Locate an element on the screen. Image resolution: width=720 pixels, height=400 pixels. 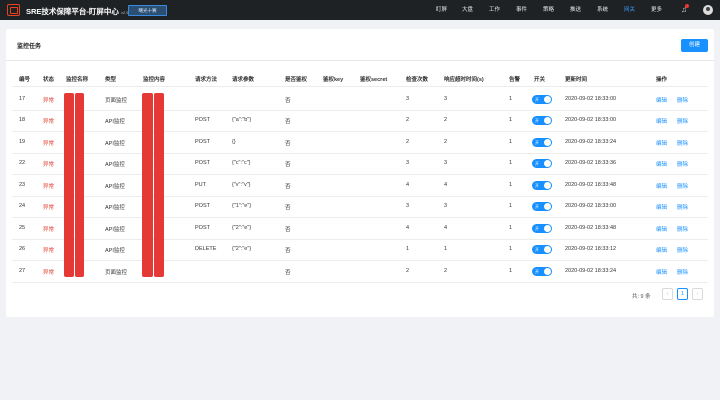
pagination-total: 共: 9 条 is located at coordinates (641, 297).